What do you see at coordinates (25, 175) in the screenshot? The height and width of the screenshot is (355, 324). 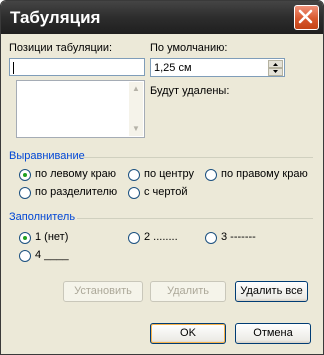 I see `radio-align-left` at bounding box center [25, 175].